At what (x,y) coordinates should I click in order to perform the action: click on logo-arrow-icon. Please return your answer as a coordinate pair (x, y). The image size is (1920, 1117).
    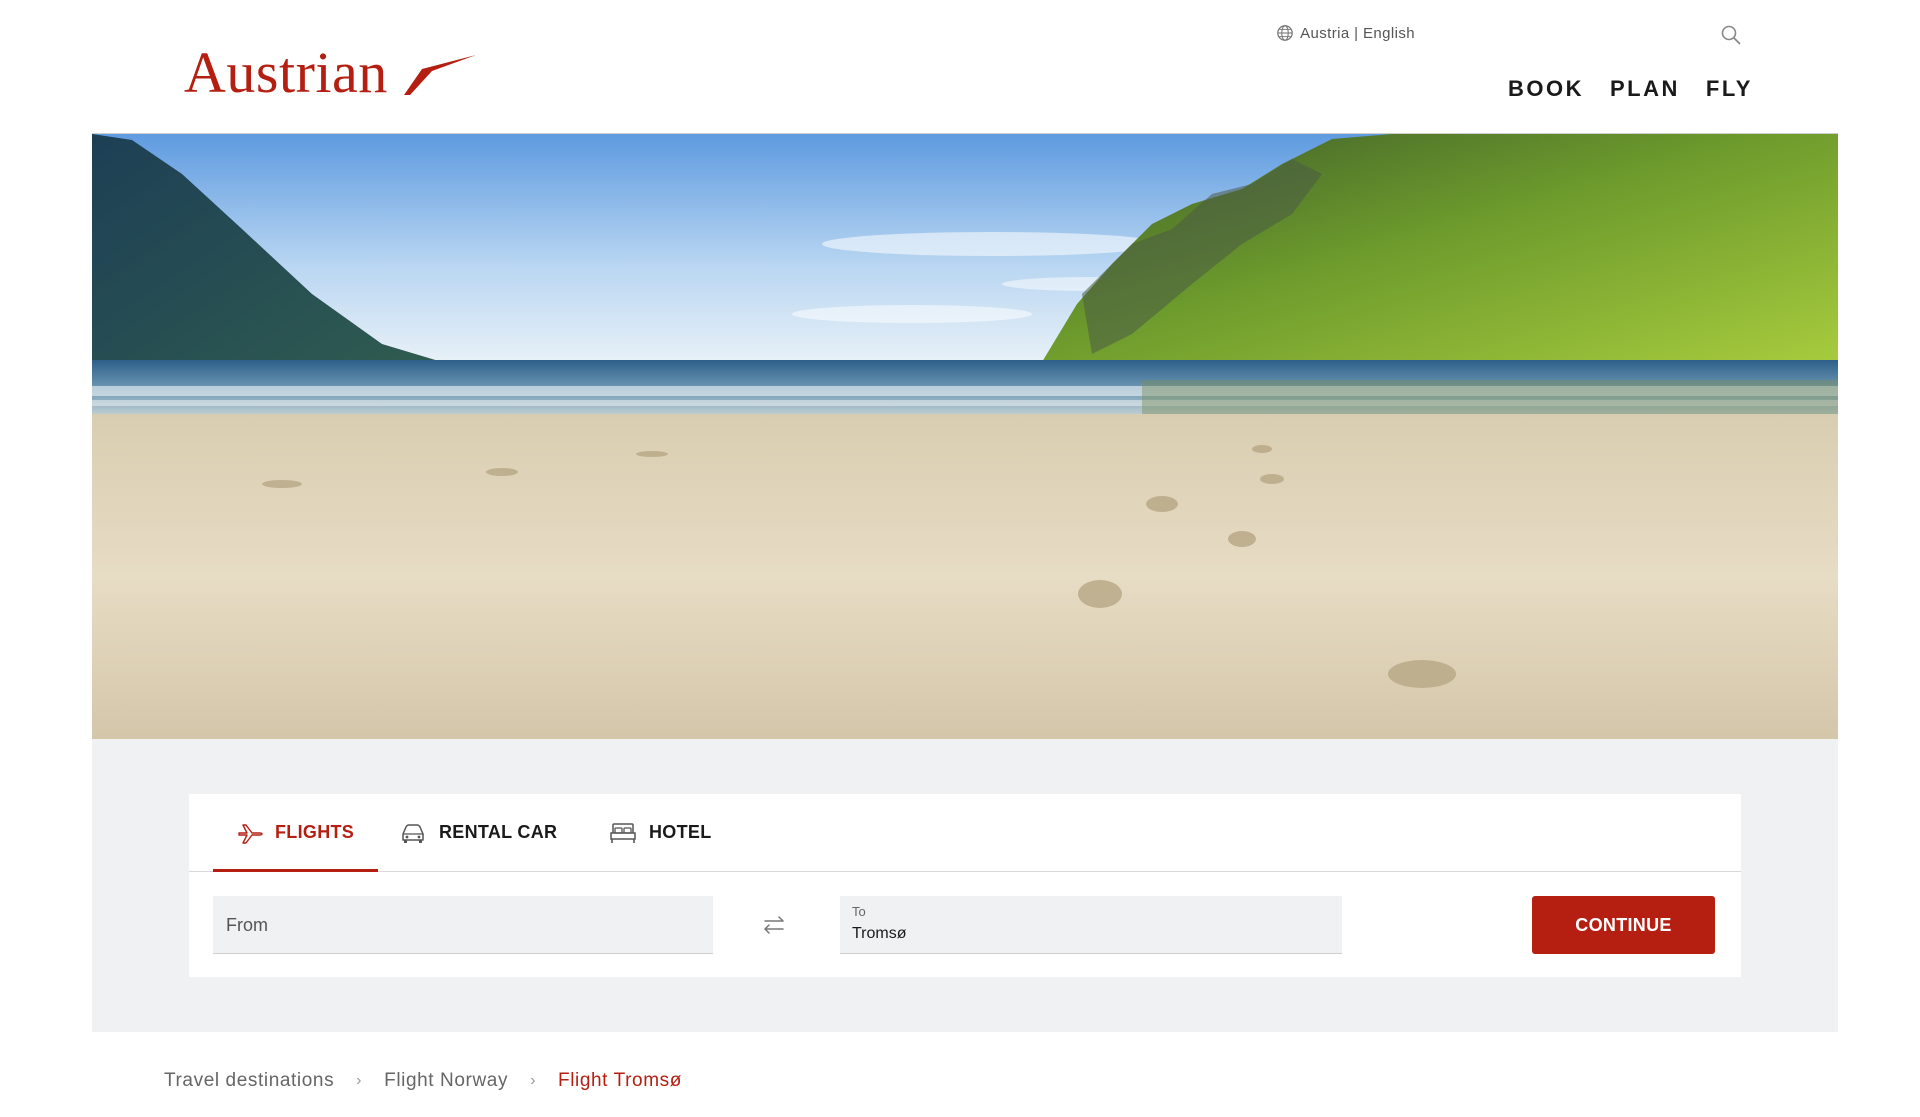
    Looking at the image, I should click on (439, 75).